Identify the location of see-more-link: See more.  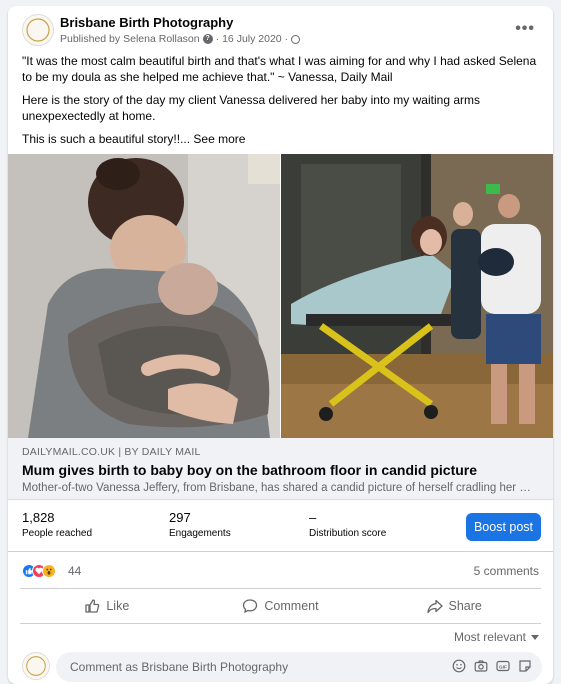
(219, 139).